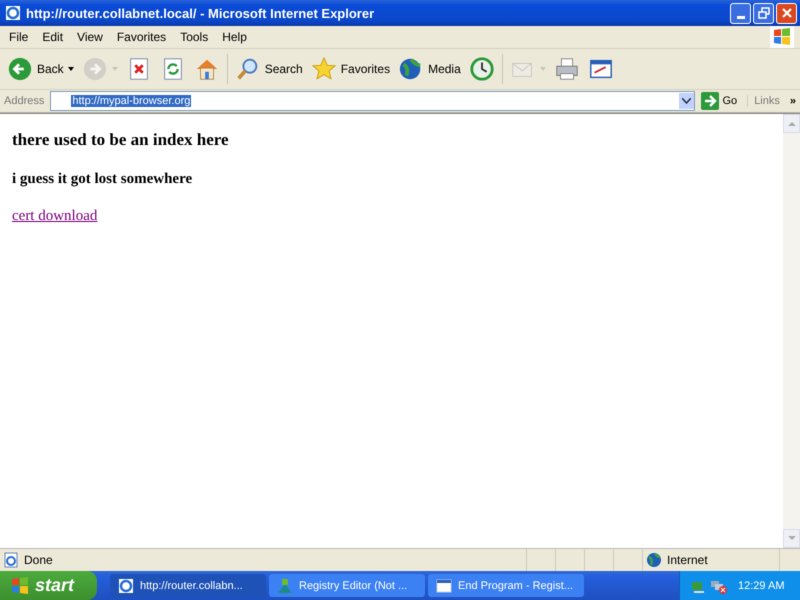 Image resolution: width=800 pixels, height=600 pixels. I want to click on menu-item: File, so click(19, 37).